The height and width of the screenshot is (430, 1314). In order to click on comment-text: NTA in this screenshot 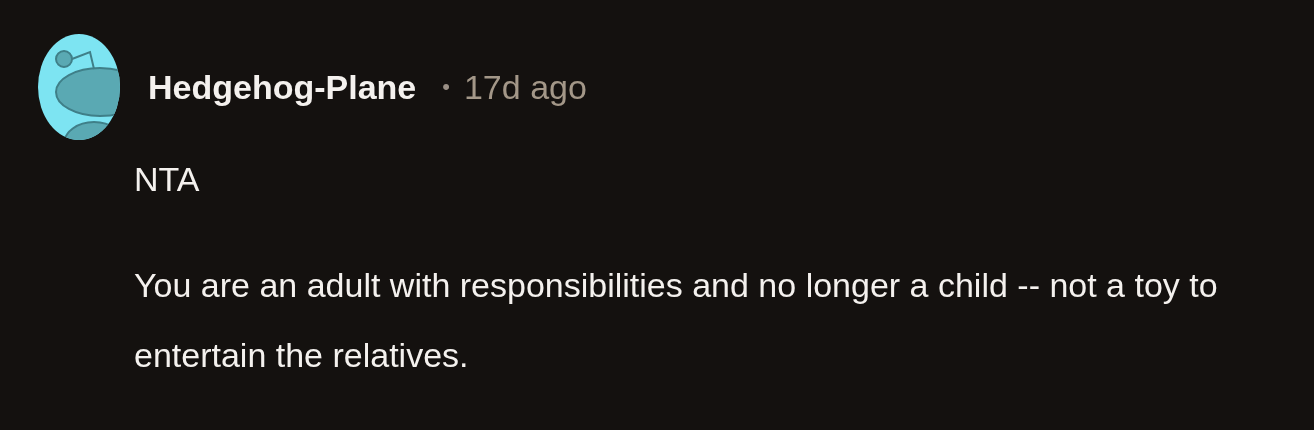, I will do `click(167, 179)`.